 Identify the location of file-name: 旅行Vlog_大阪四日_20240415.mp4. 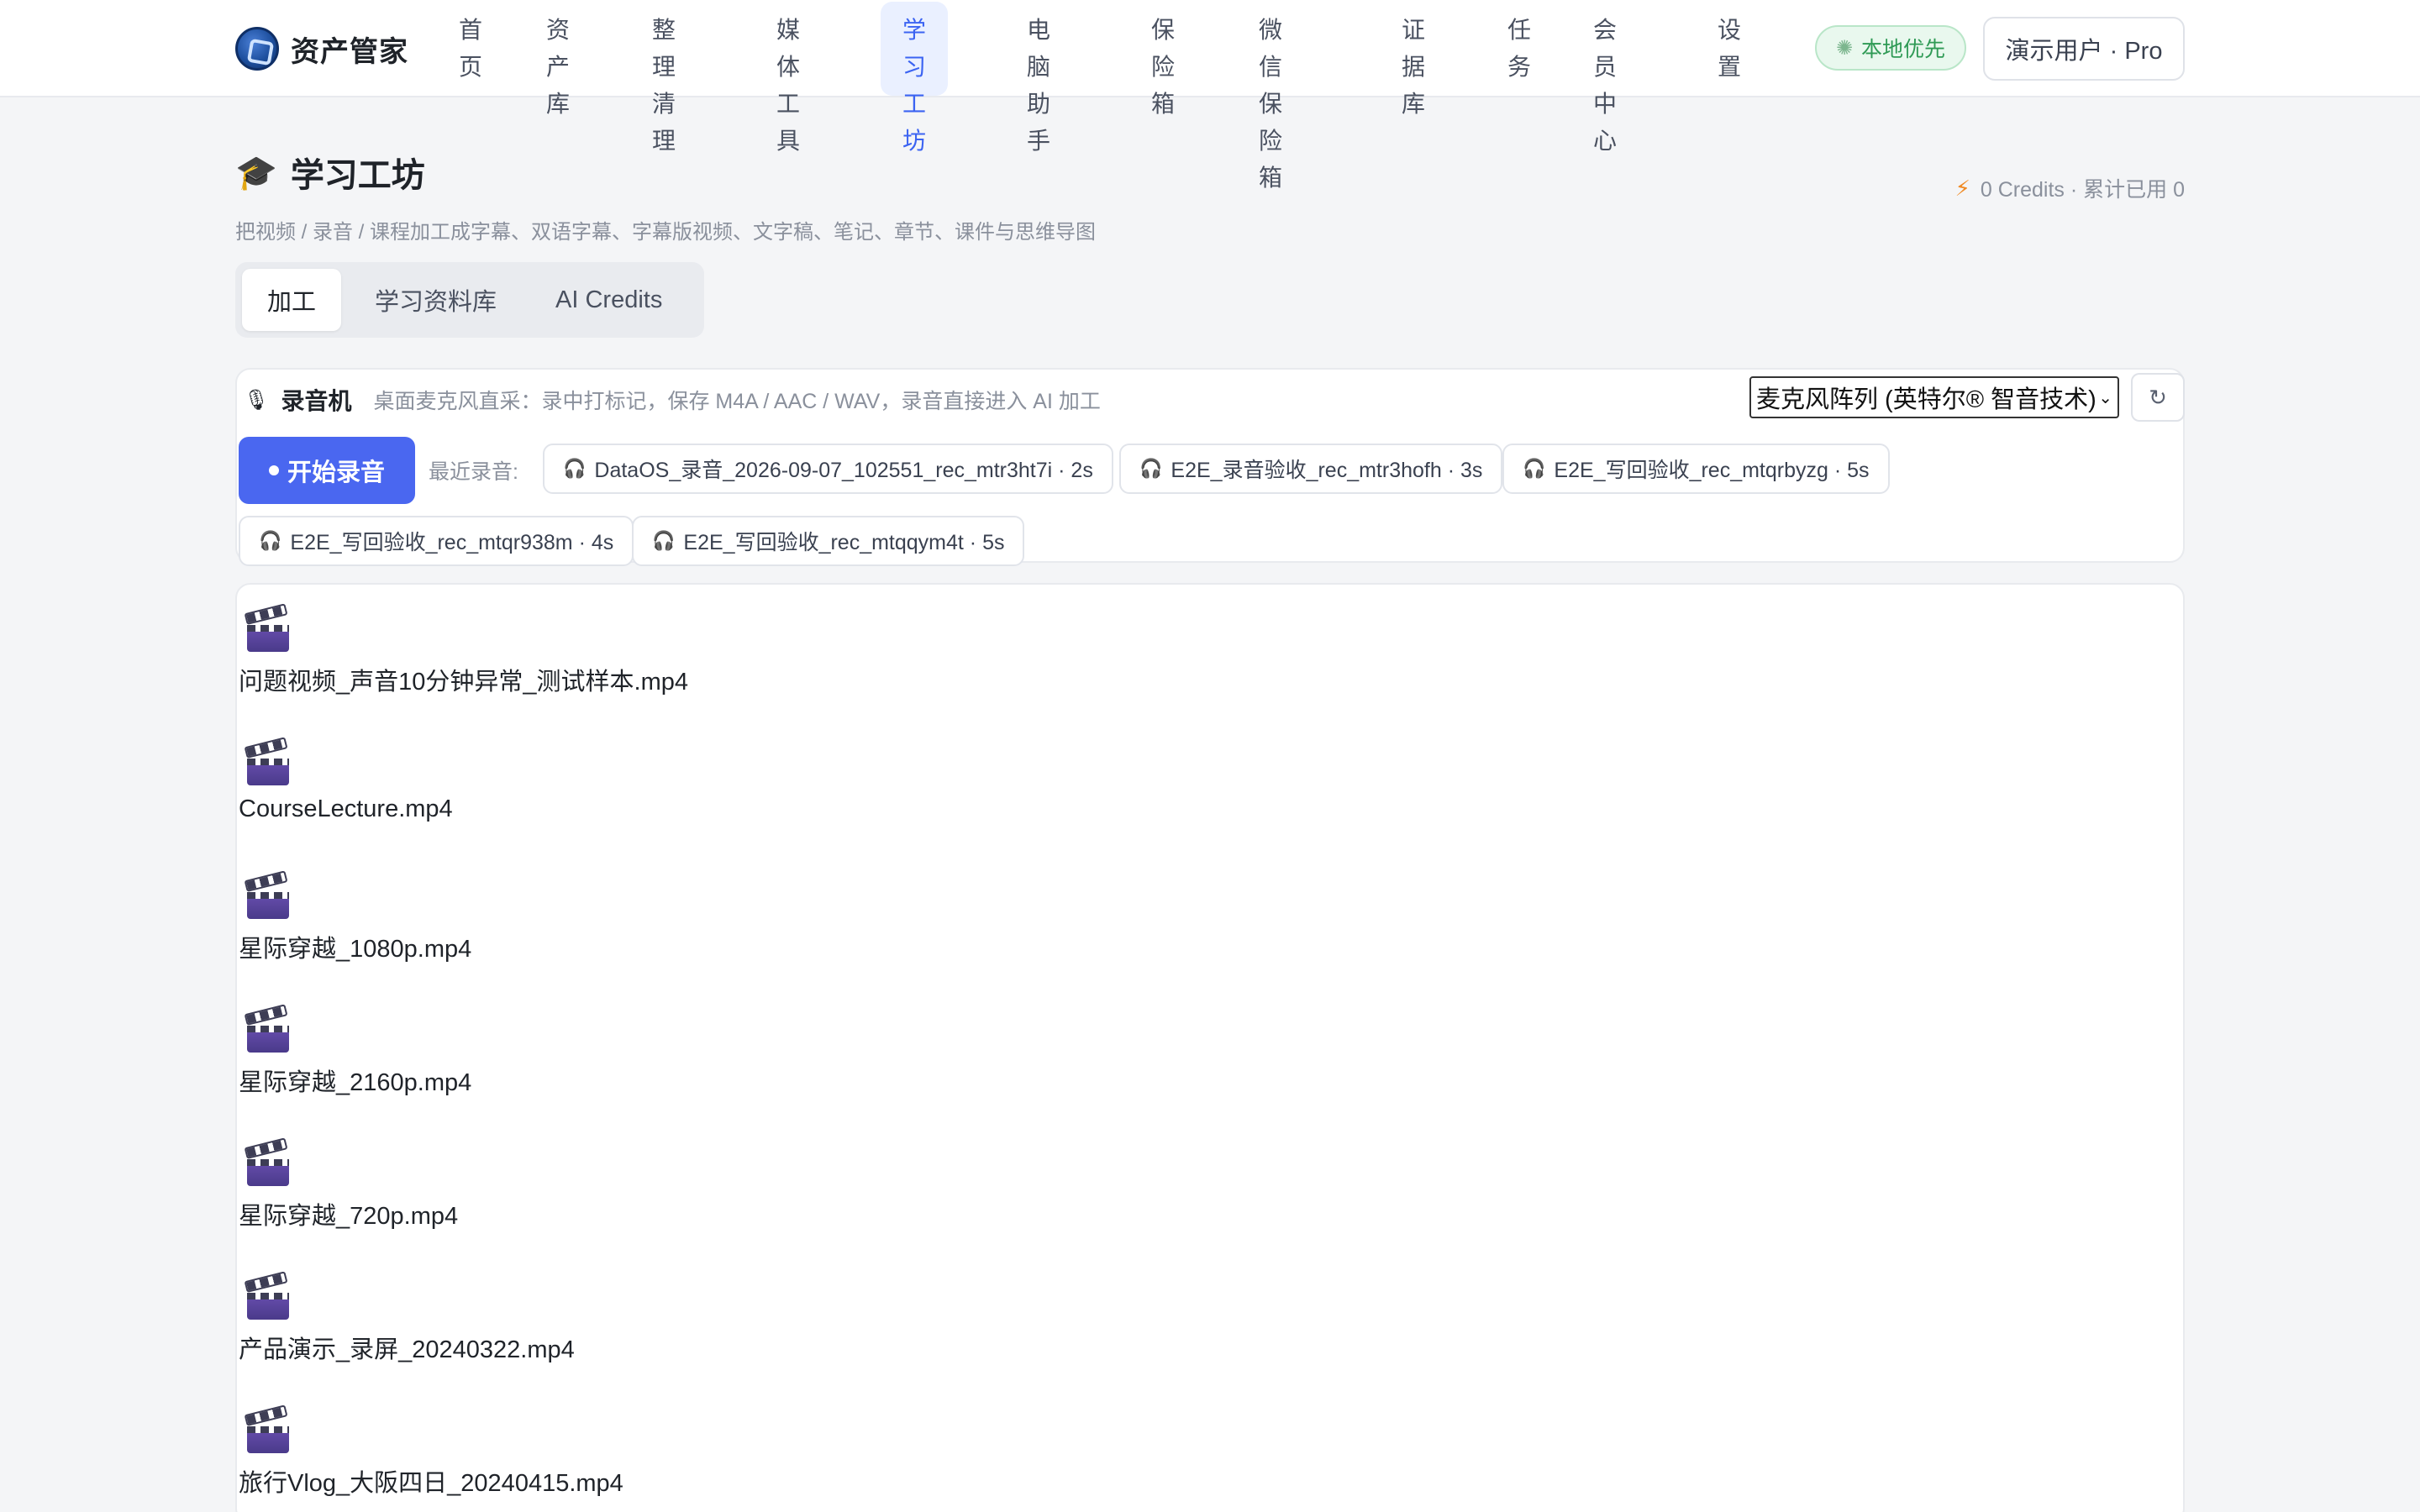
(431, 1483).